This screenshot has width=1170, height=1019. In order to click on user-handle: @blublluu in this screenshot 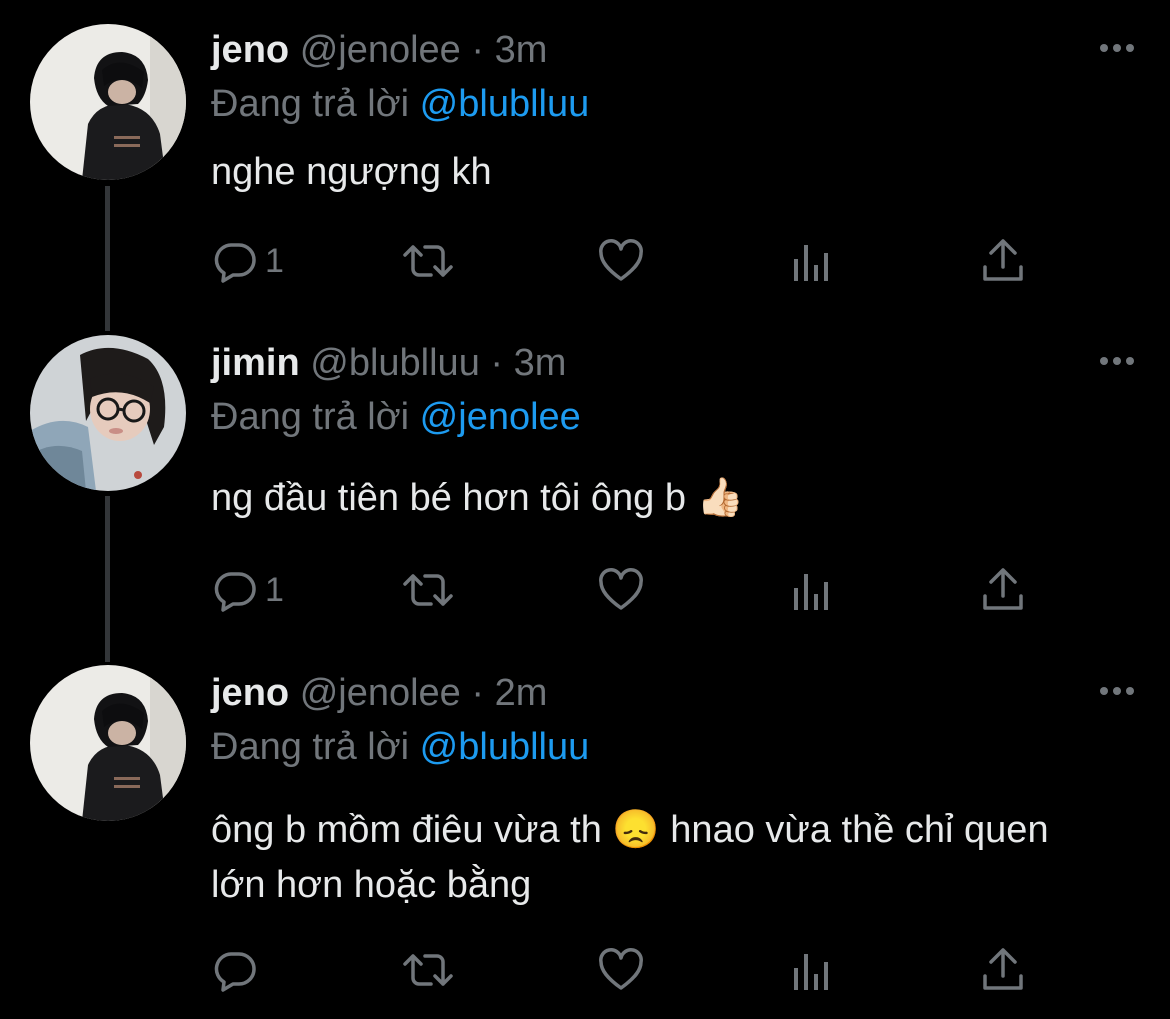, I will do `click(395, 363)`.